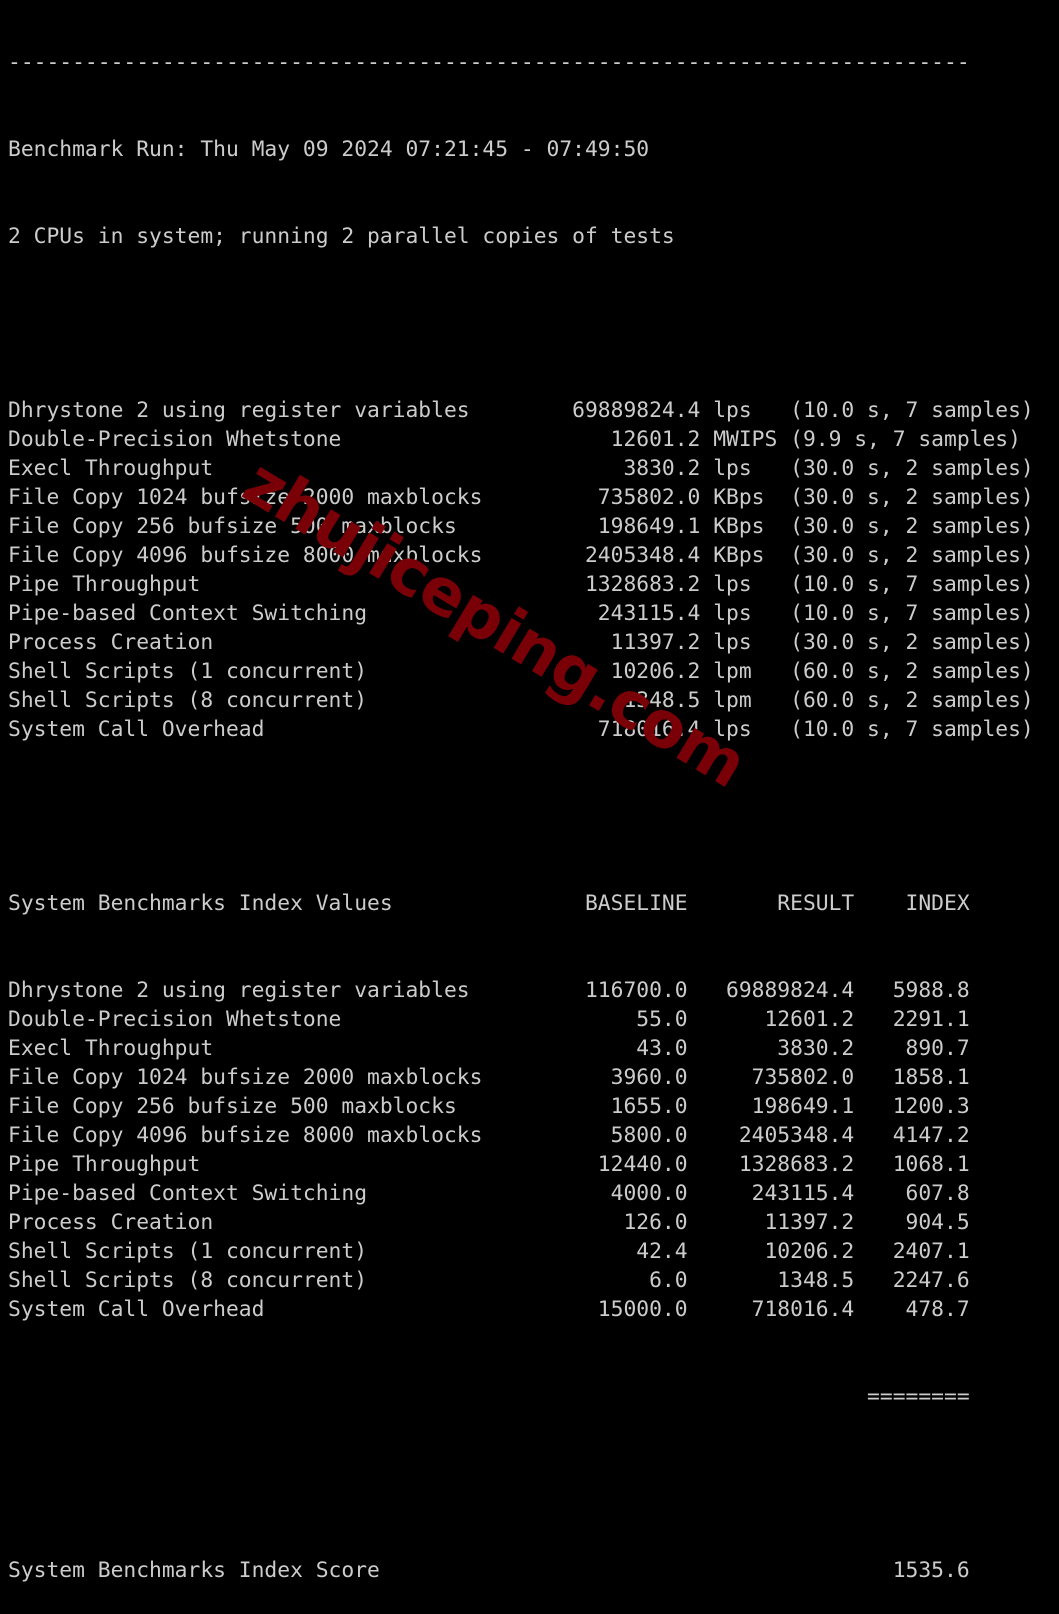 The image size is (1059, 1614). What do you see at coordinates (489, 1048) in the screenshot?
I see `index-row: Execl Throughput 43.0 3830.2 890.7` at bounding box center [489, 1048].